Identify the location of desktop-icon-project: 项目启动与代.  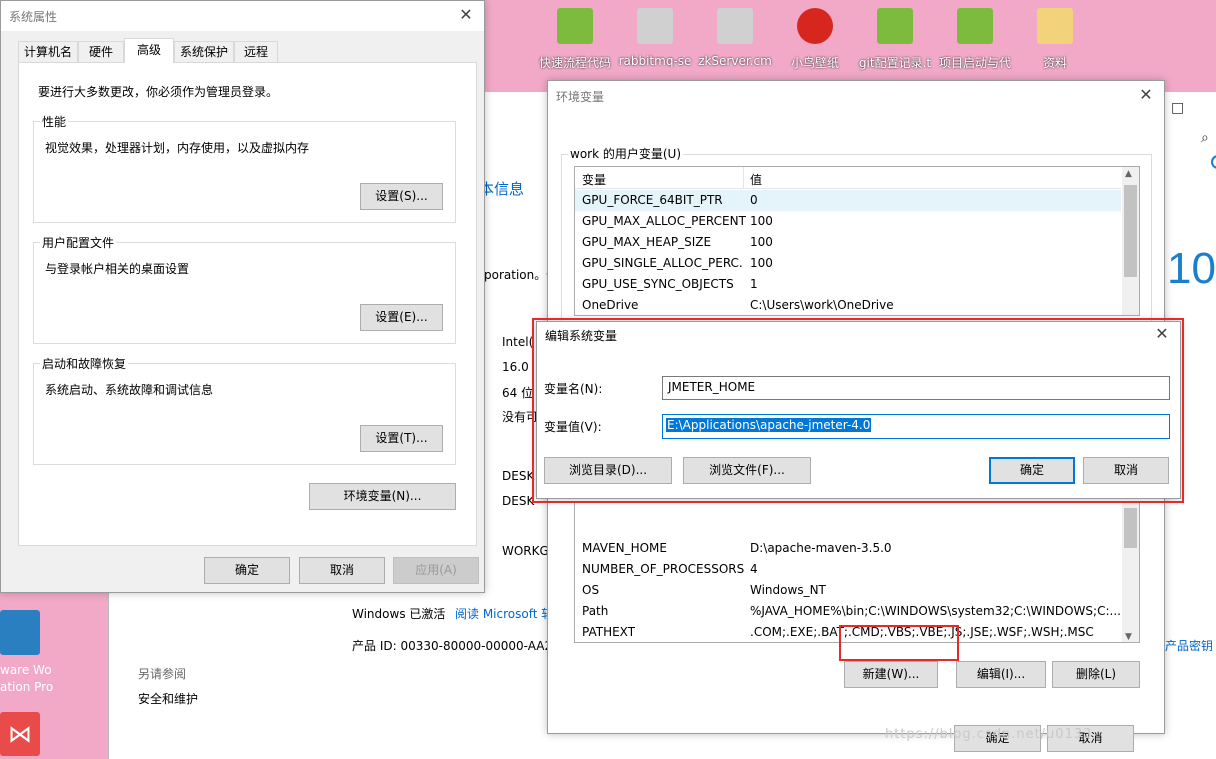
(975, 39).